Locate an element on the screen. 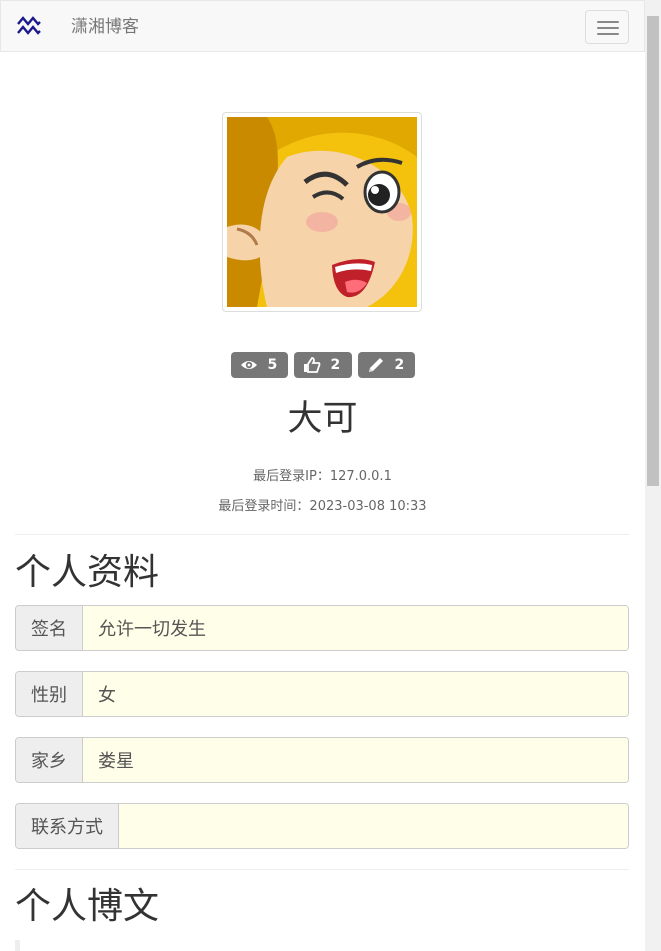 This screenshot has height=951, width=661. gender-value: 女 is located at coordinates (355, 694).